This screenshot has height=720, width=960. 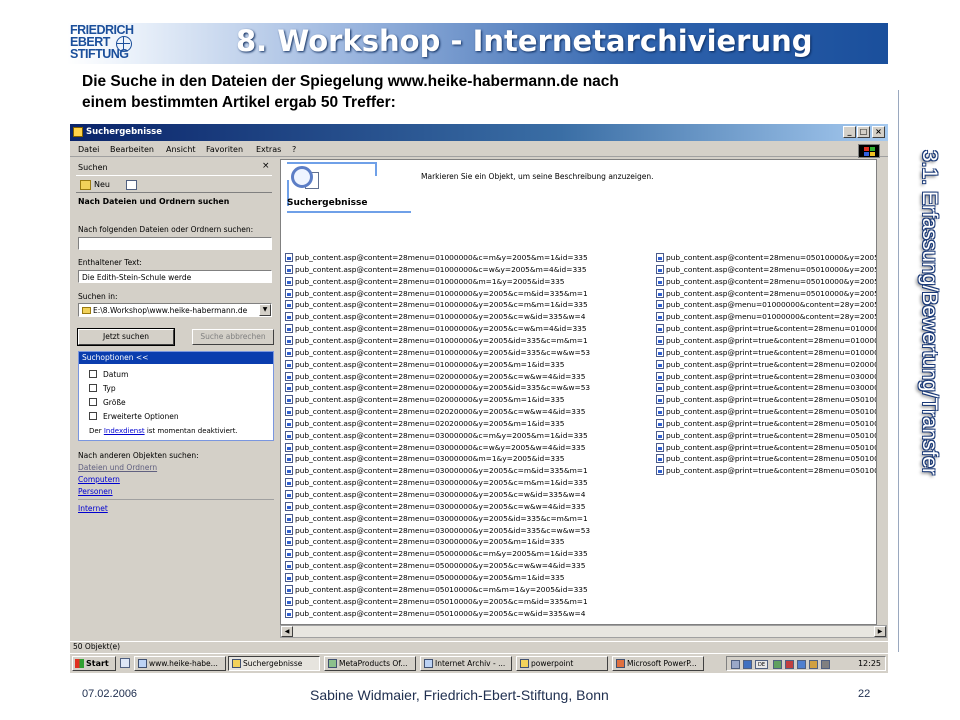 What do you see at coordinates (102, 184) in the screenshot?
I see `new-search-button: Neu` at bounding box center [102, 184].